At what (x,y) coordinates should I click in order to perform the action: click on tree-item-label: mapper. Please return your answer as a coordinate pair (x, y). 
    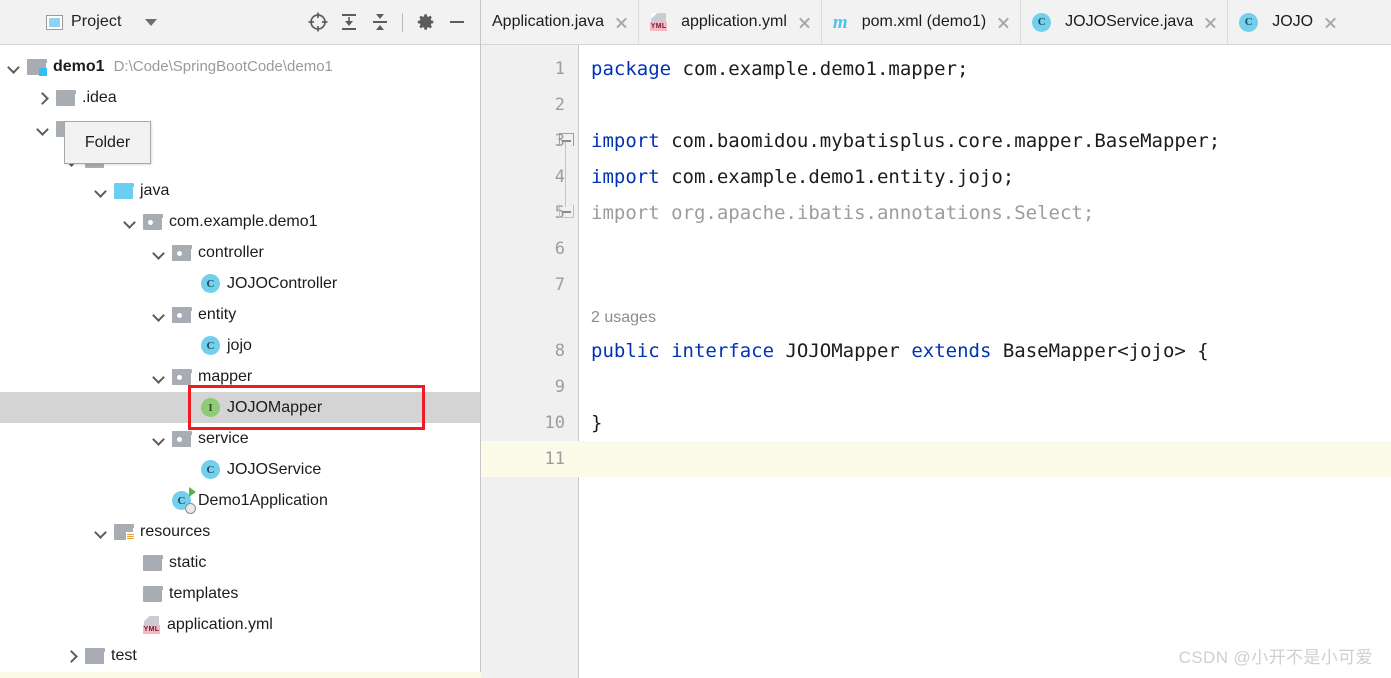
    Looking at the image, I should click on (225, 376).